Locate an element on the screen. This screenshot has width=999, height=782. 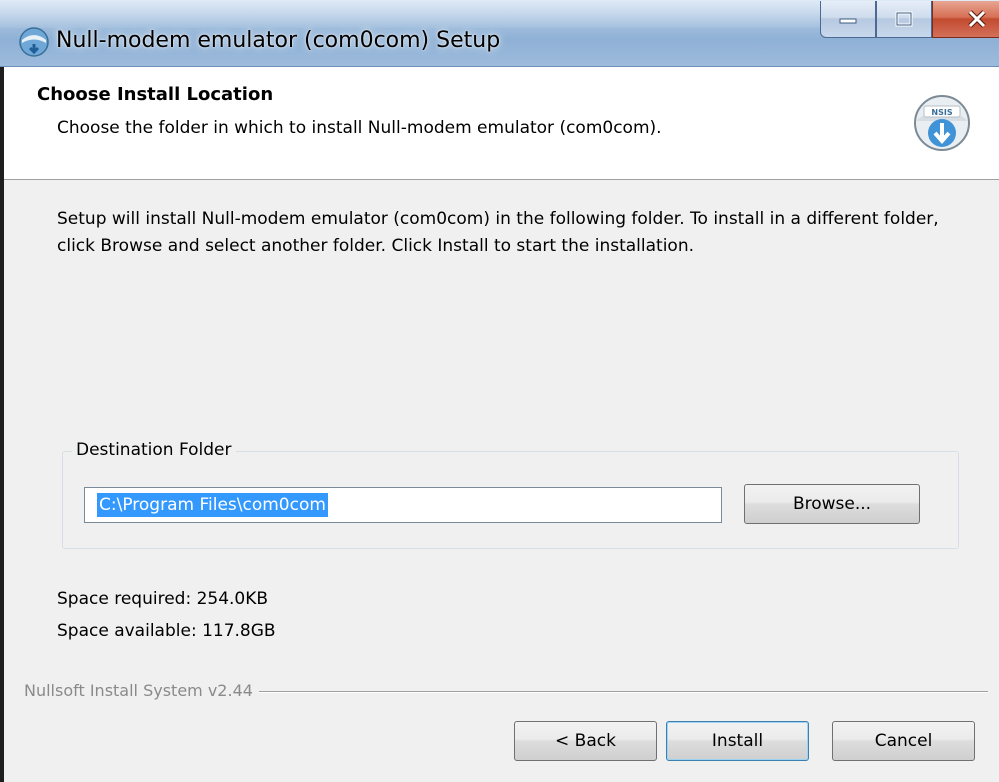
destination-path-text: C:\Program Files\com0com is located at coordinates (212, 505).